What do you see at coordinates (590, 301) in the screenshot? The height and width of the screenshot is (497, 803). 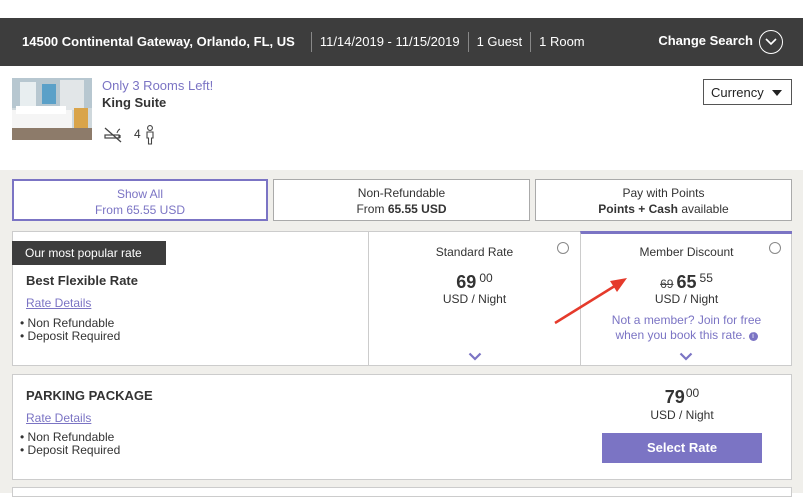 I see `annotation-arrow-icon` at bounding box center [590, 301].